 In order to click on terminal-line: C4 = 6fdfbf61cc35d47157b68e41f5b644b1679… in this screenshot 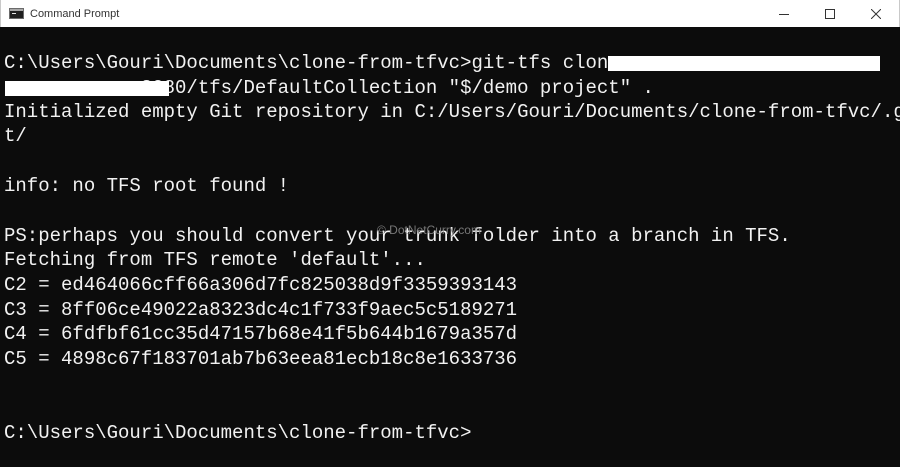, I will do `click(261, 334)`.